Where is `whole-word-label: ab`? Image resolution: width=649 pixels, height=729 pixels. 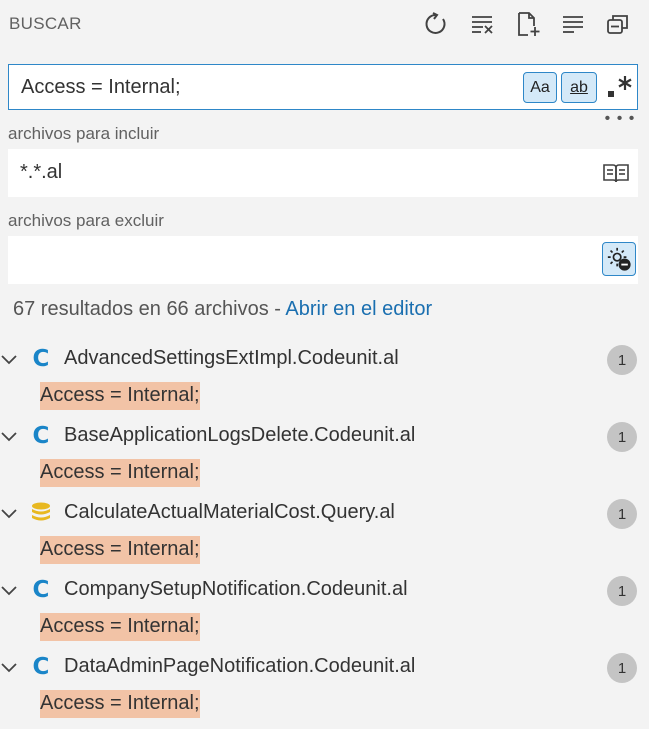 whole-word-label: ab is located at coordinates (579, 87).